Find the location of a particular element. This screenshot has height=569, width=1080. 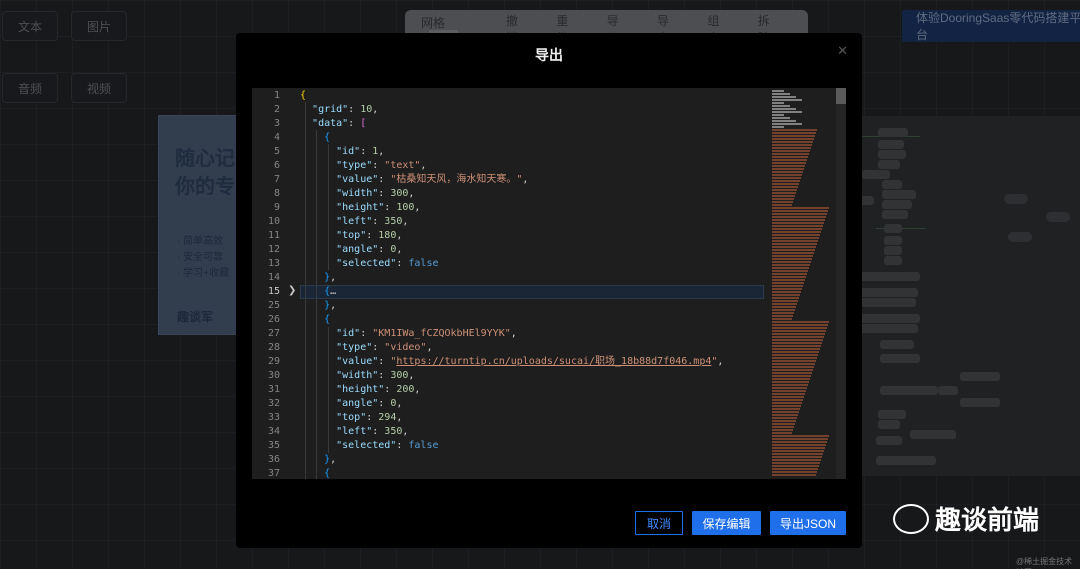

json-value: "video" is located at coordinates (405, 347).